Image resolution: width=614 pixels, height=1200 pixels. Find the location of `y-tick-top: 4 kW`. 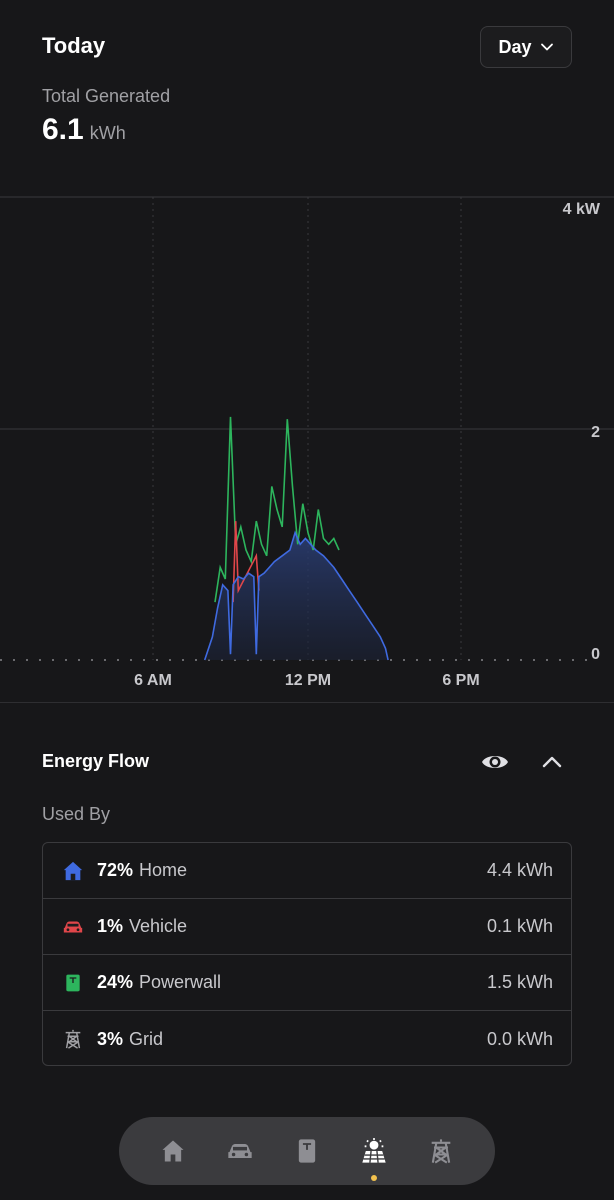

y-tick-top: 4 kW is located at coordinates (582, 209).